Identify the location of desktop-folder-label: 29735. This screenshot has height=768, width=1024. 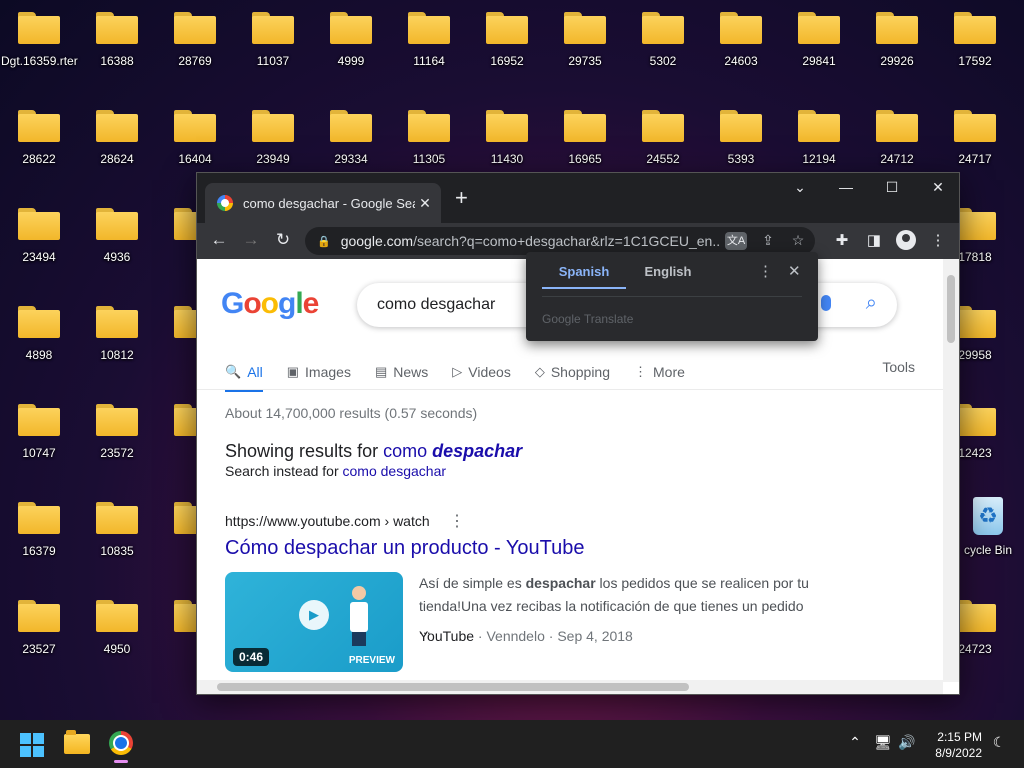
(585, 61).